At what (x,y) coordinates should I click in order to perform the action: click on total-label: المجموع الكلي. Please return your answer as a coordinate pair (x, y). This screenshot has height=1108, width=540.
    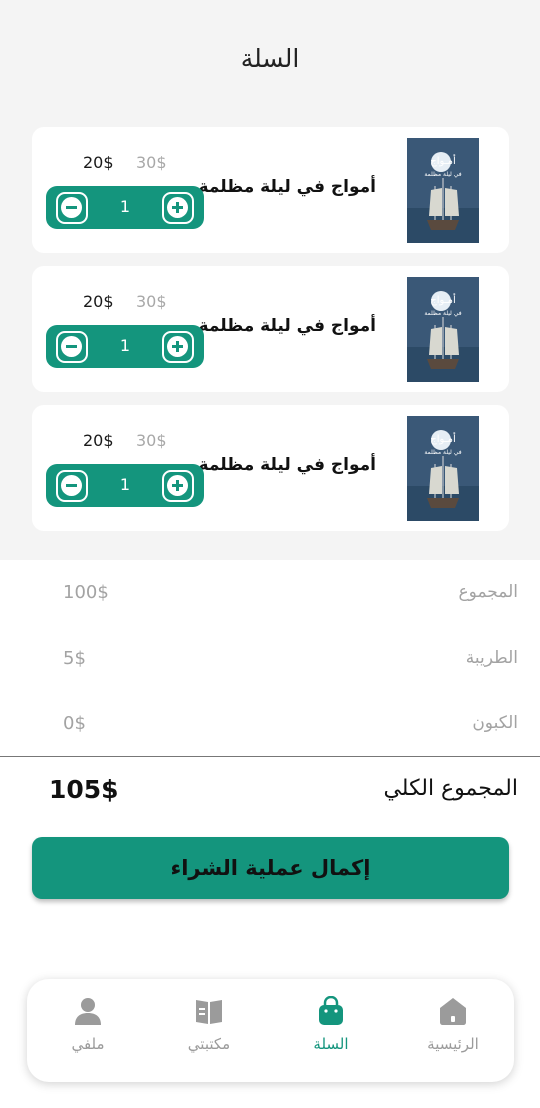
    Looking at the image, I should click on (450, 788).